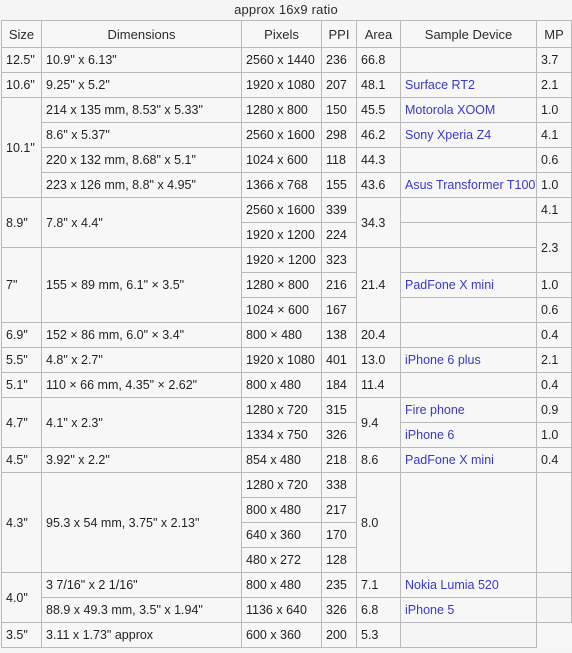 The width and height of the screenshot is (572, 653). I want to click on cell-ppi: 224, so click(339, 235).